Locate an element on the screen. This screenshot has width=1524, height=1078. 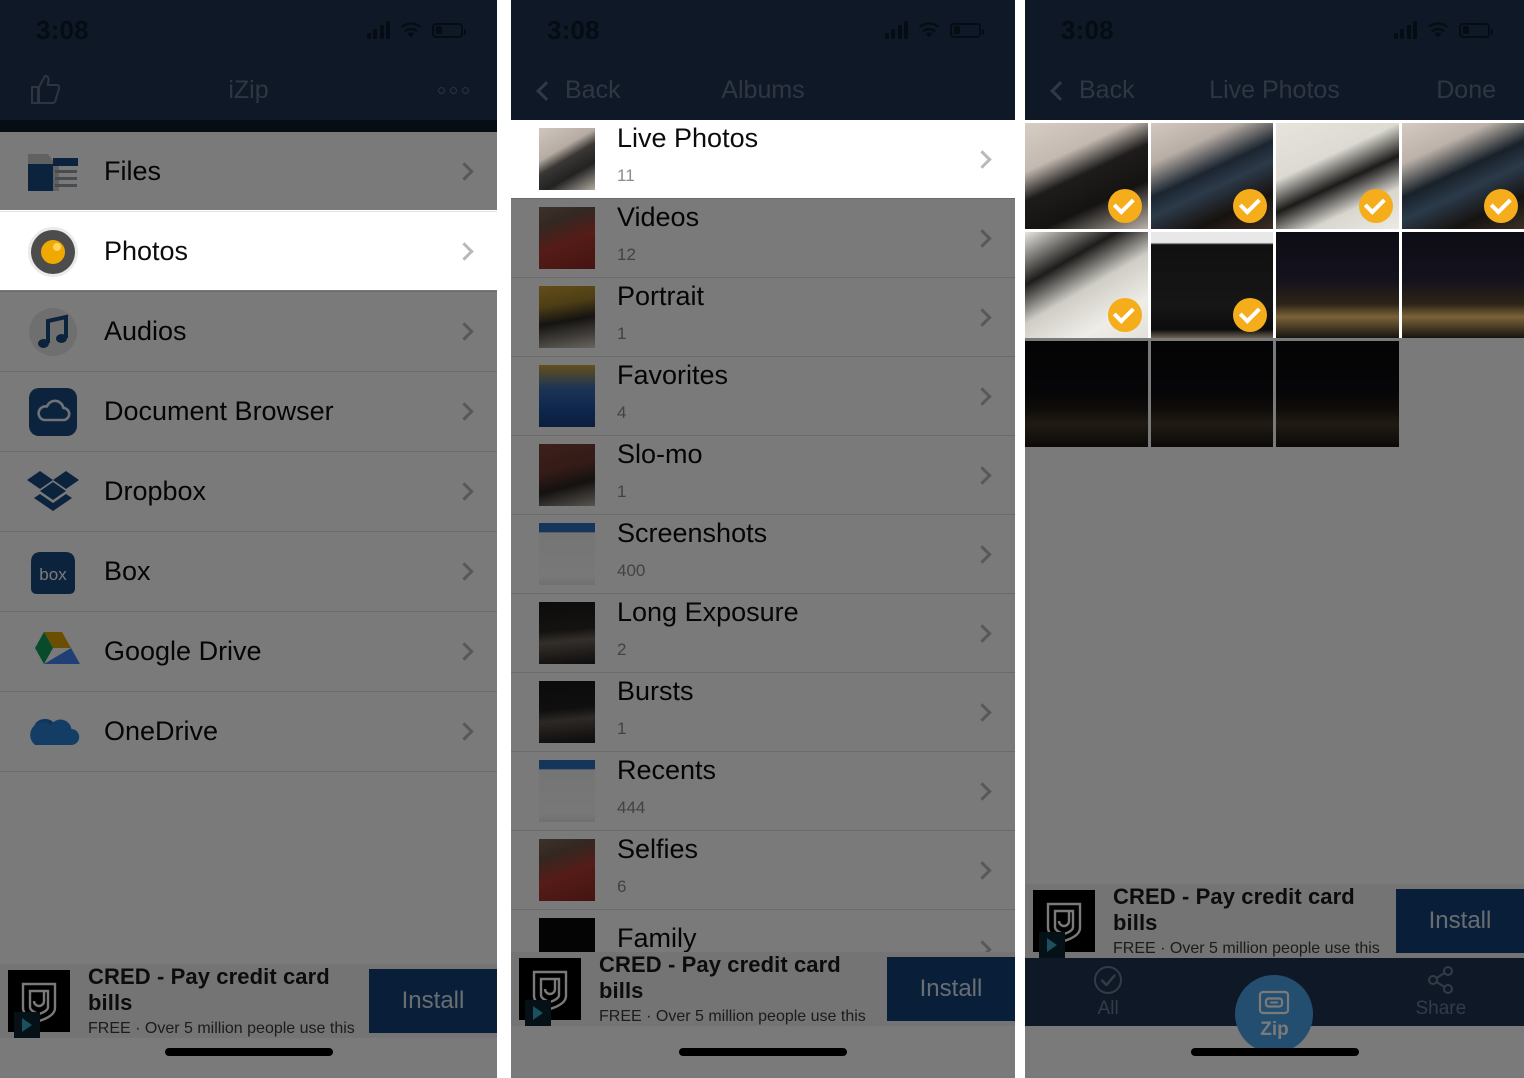
tab-label: Zip is located at coordinates (1274, 1029).